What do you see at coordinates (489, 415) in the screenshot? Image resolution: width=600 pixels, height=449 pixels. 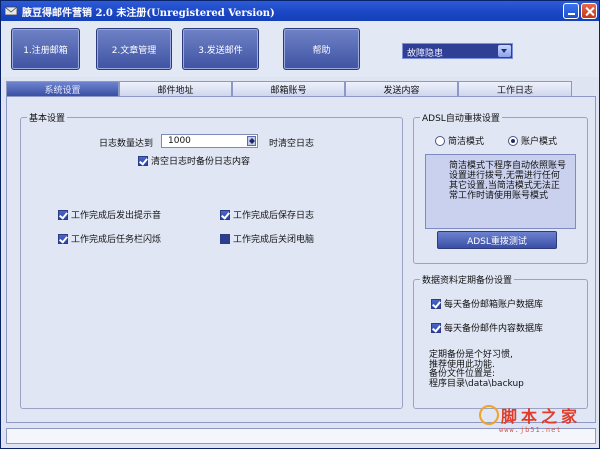 I see `watermark-logo-icon` at bounding box center [489, 415].